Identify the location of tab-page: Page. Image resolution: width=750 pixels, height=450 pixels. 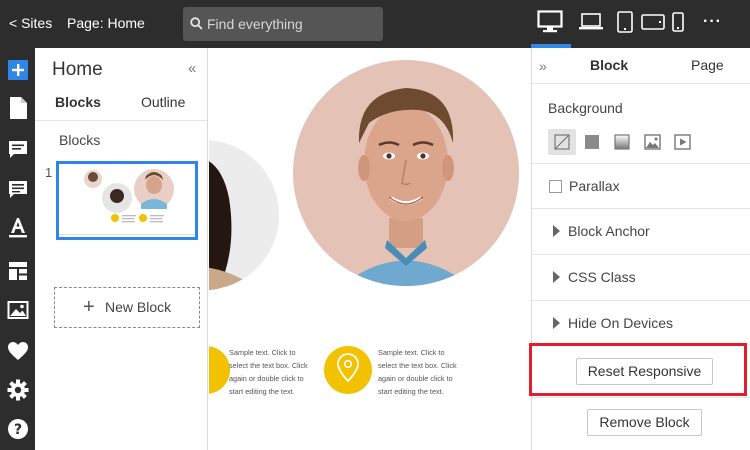
(707, 65).